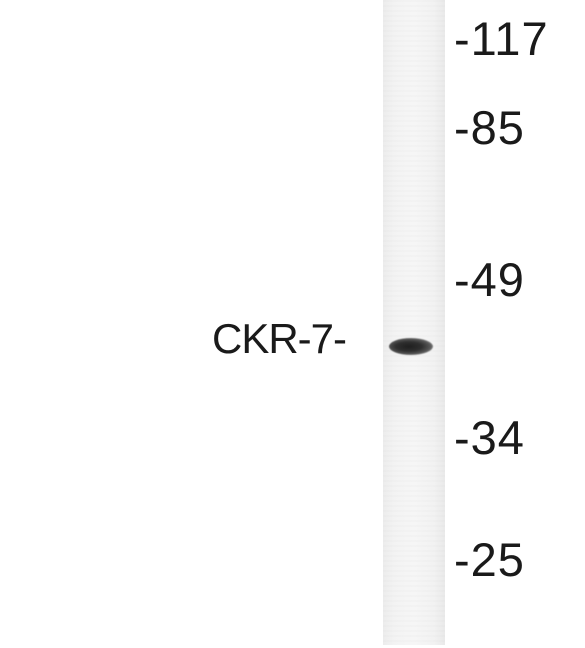 This screenshot has width=585, height=648. Describe the element at coordinates (489, 559) in the screenshot. I see `molecular-weight-marker-25: -25` at that location.